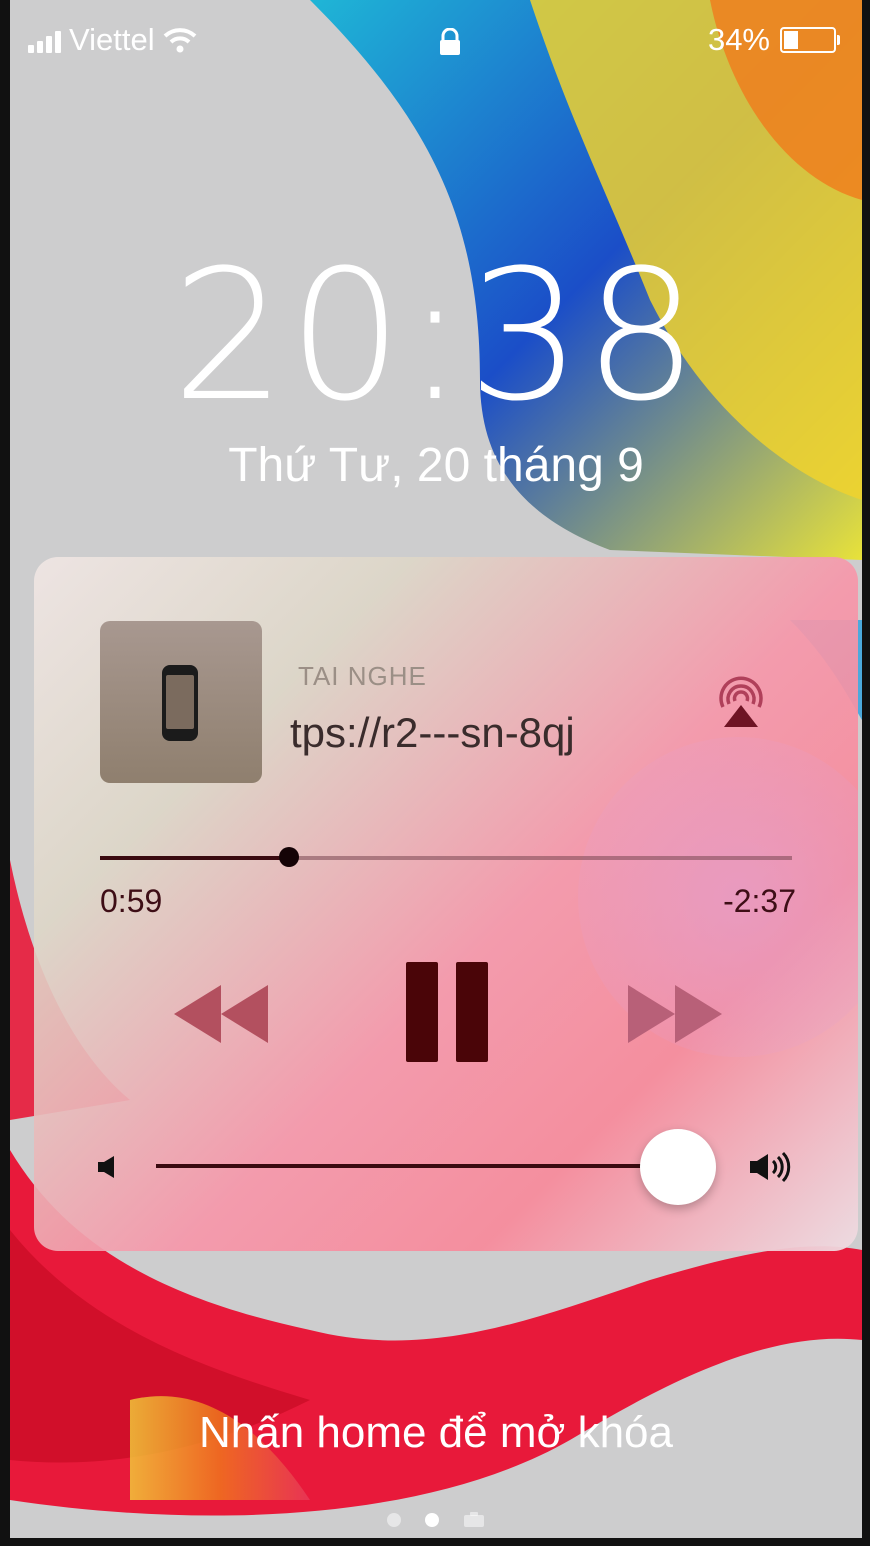 Image resolution: width=870 pixels, height=1546 pixels. I want to click on page-indicator, so click(436, 1520).